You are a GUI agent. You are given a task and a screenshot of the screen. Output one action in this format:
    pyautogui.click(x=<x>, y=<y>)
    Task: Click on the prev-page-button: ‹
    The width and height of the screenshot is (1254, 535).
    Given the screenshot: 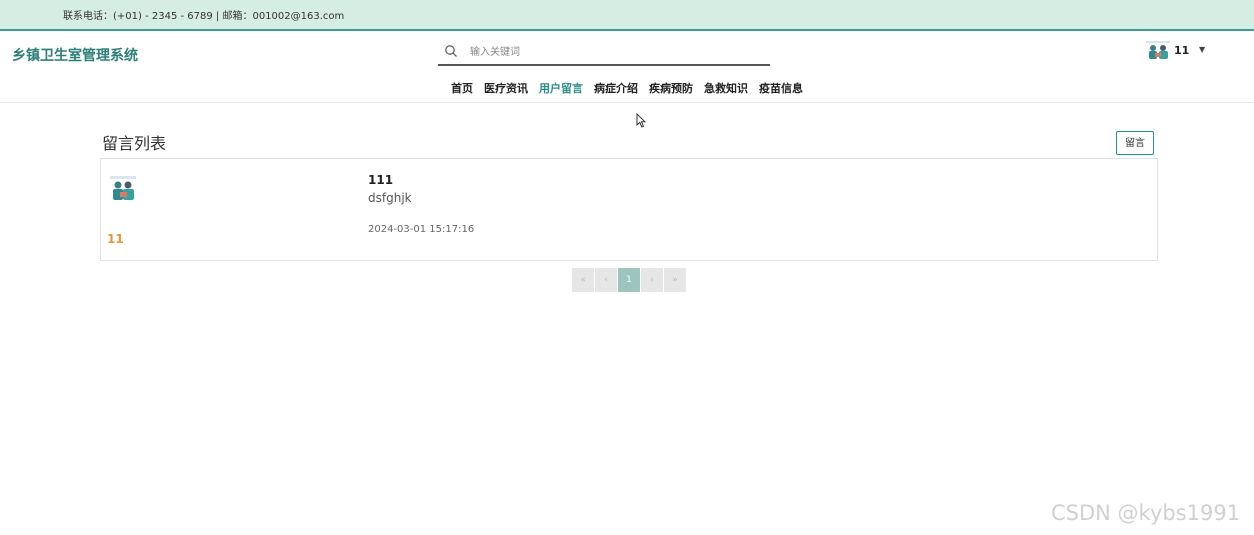 What is the action you would take?
    pyautogui.click(x=606, y=280)
    